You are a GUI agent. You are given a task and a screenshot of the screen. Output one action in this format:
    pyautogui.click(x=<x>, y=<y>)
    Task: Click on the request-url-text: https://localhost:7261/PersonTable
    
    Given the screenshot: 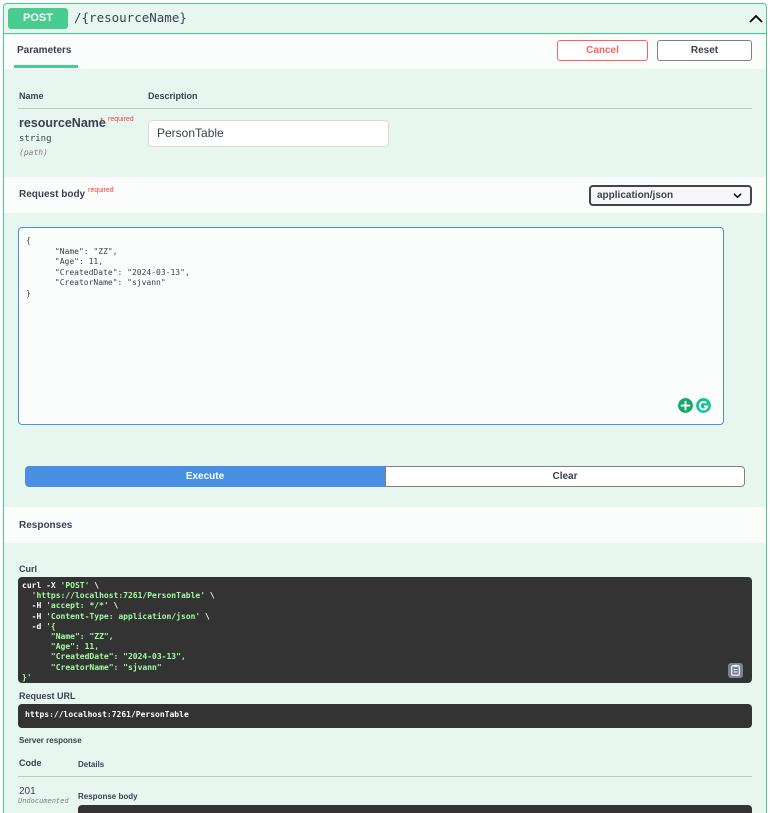 What is the action you would take?
    pyautogui.click(x=107, y=714)
    